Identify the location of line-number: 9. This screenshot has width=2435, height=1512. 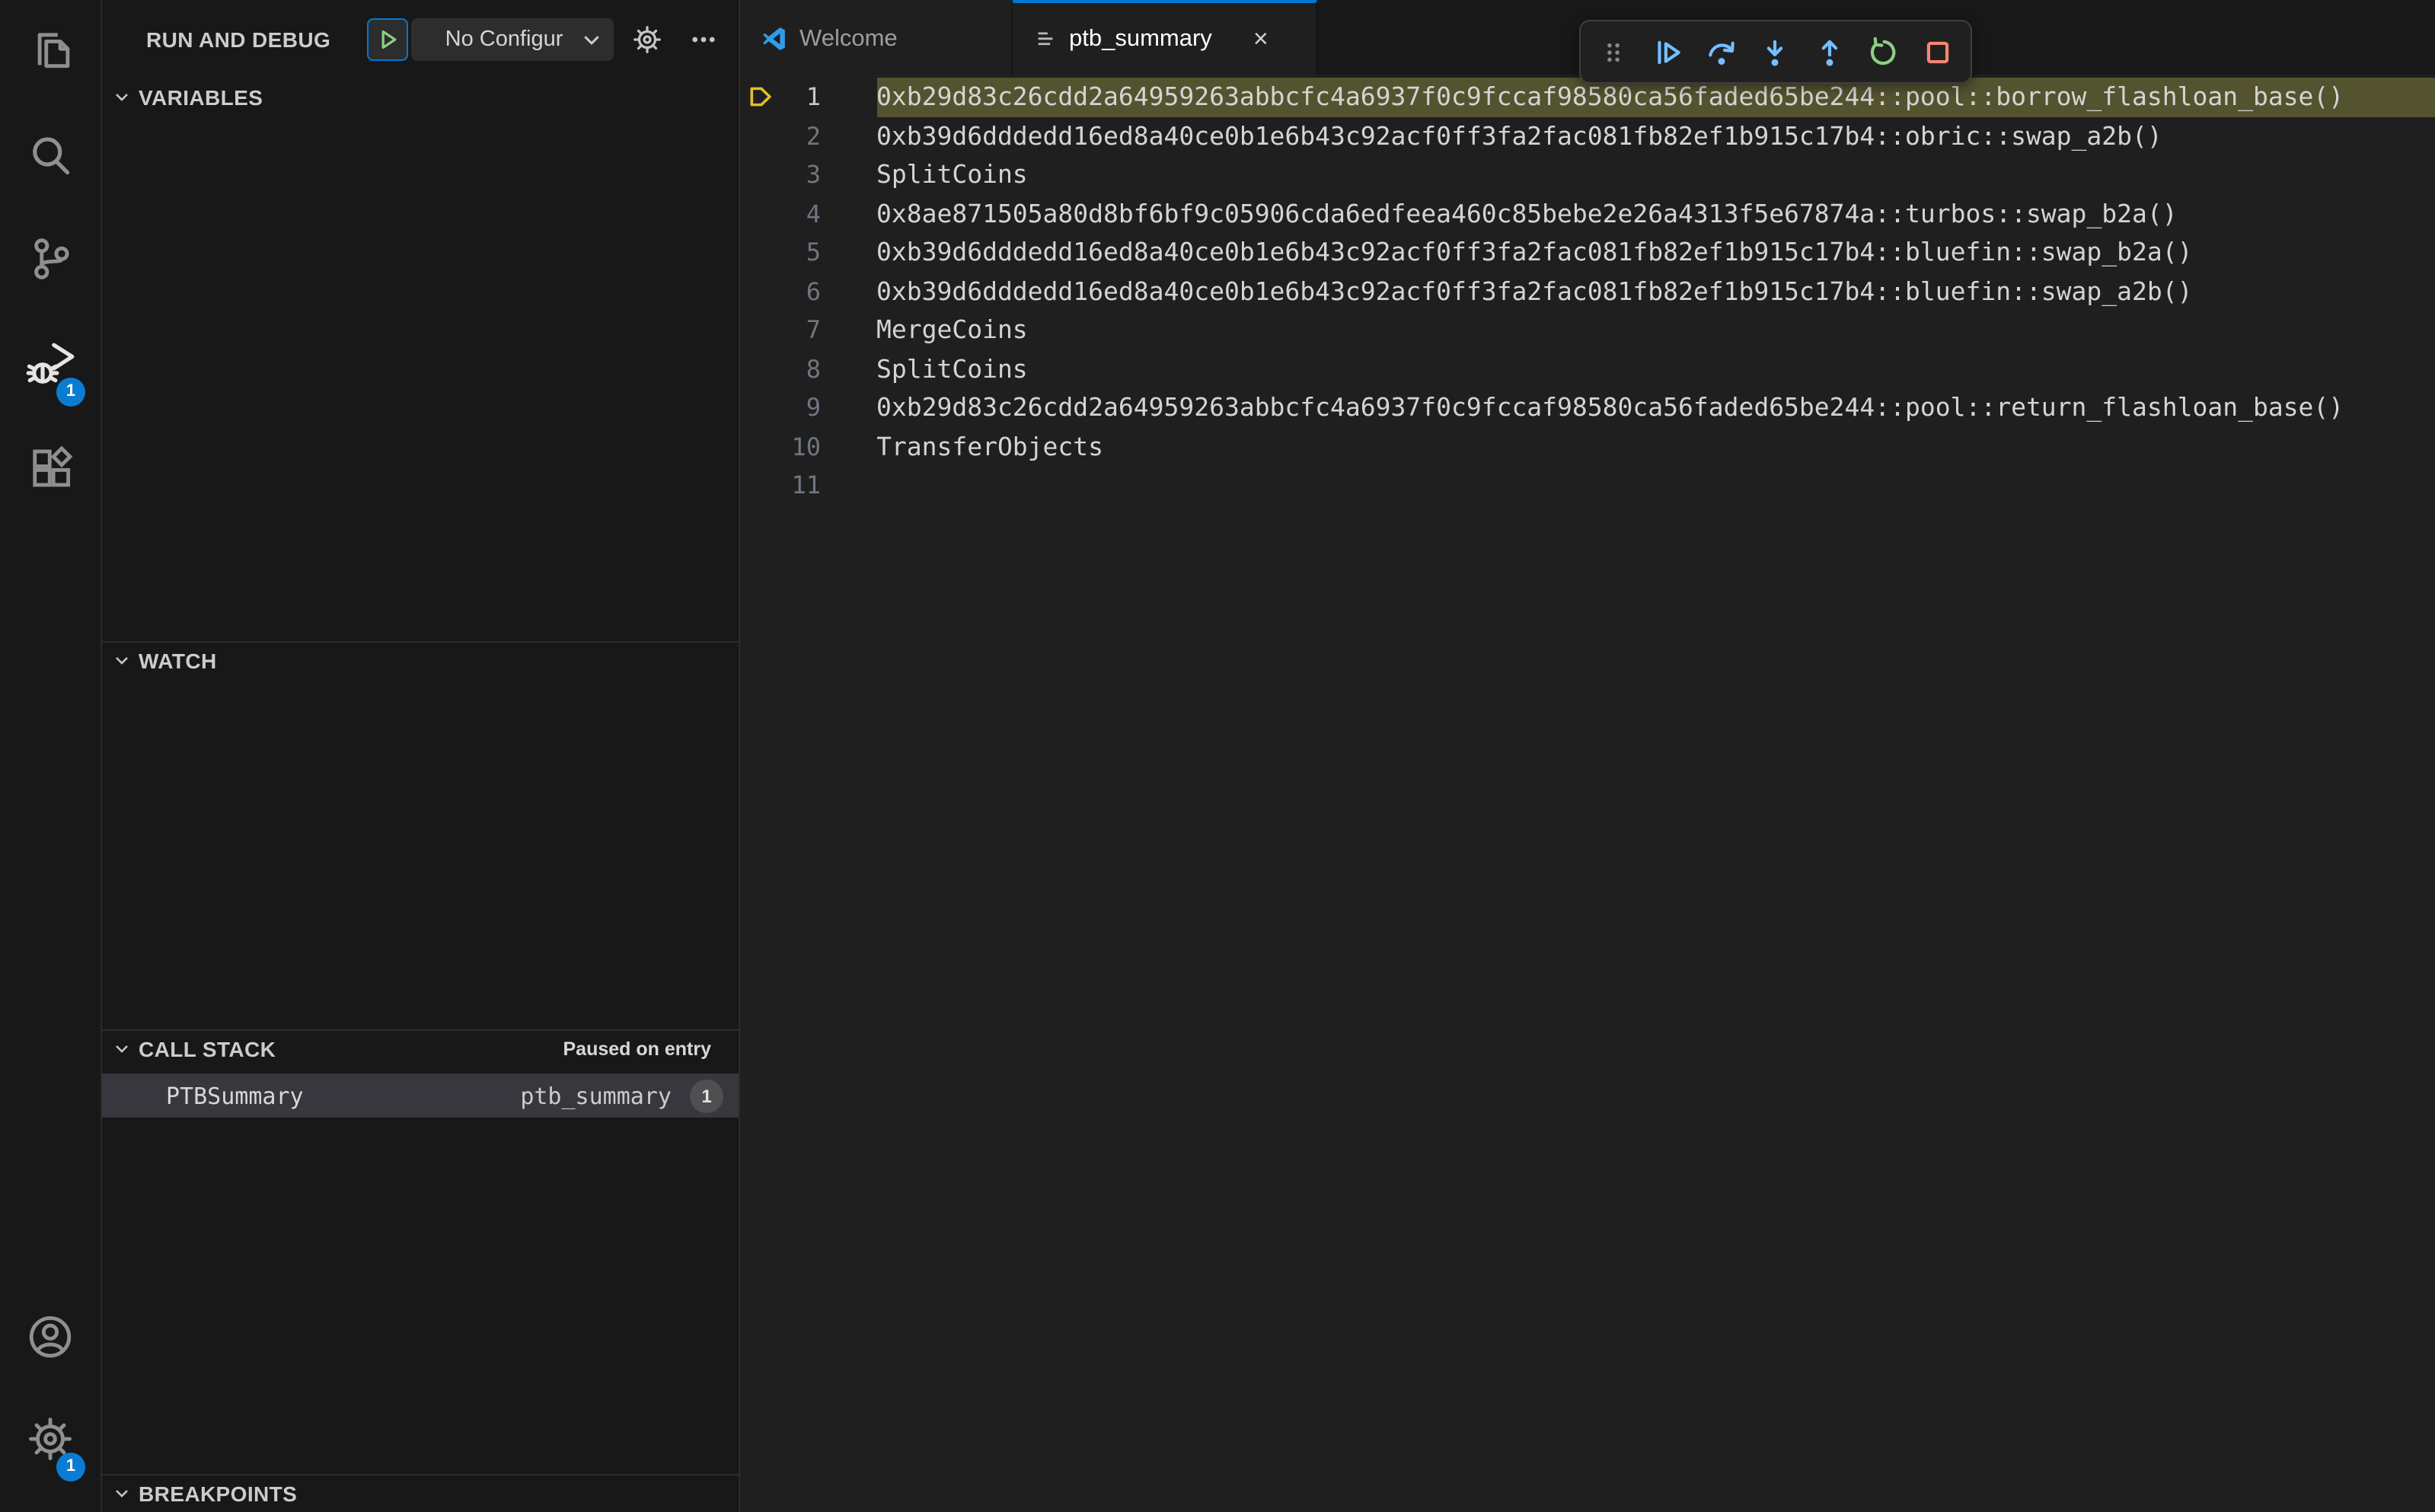
(813, 408).